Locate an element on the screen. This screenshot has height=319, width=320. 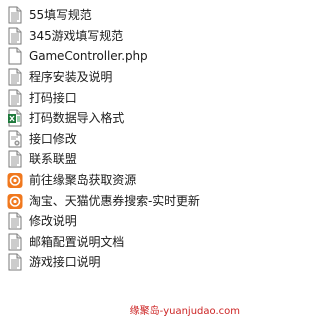
file-item-345-guide: 345游戏填写规范 is located at coordinates (124, 36).